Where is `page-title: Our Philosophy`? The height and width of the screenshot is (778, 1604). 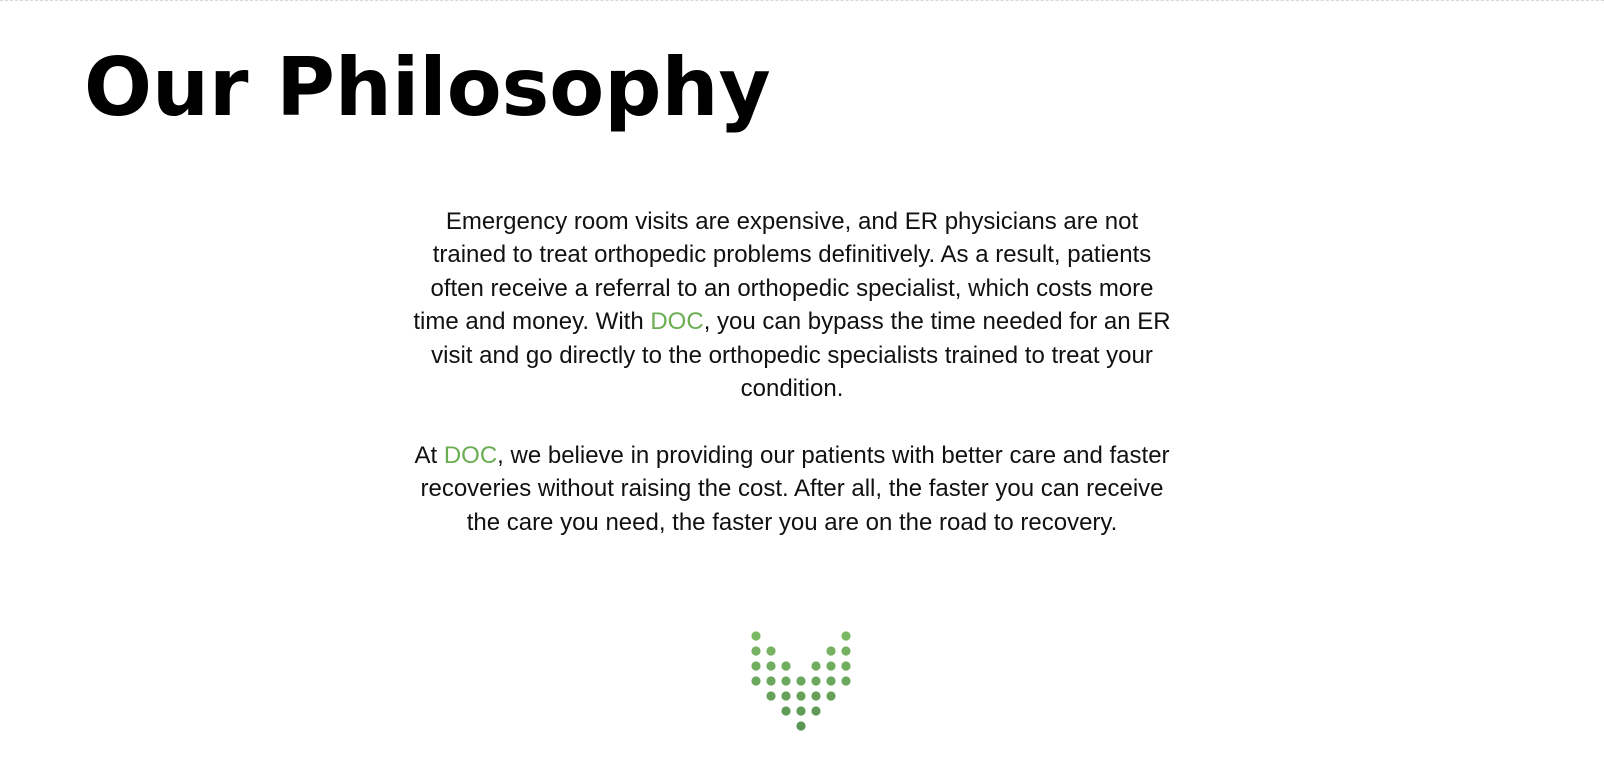 page-title: Our Philosophy is located at coordinates (427, 87).